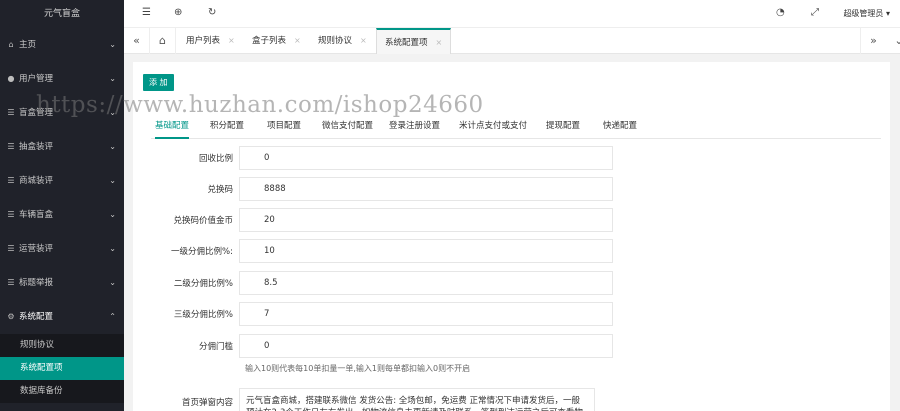 Image resolution: width=900 pixels, height=411 pixels. What do you see at coordinates (426, 189) in the screenshot?
I see `redeem-code-input: 8888` at bounding box center [426, 189].